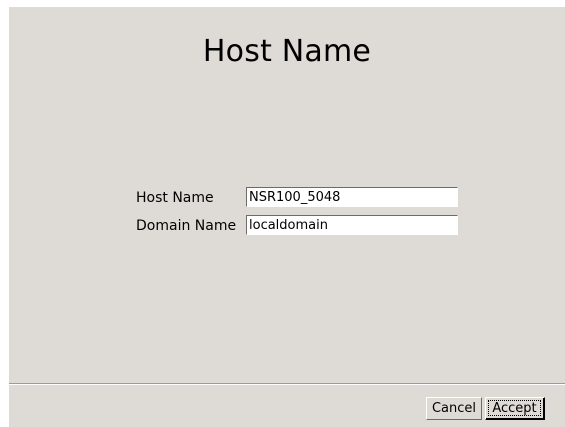 Image resolution: width=565 pixels, height=427 pixels. I want to click on button-bar-separator, so click(287, 384).